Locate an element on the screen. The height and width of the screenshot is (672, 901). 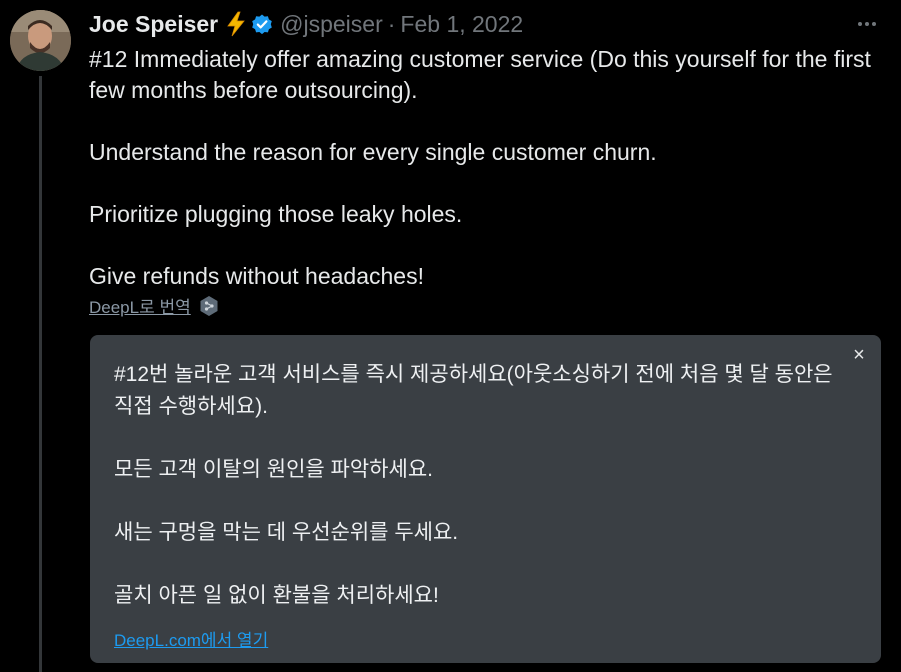
translation-paragraph: 새는 구멍을 막는 데 우선순위를 두세요. is located at coordinates (286, 532).